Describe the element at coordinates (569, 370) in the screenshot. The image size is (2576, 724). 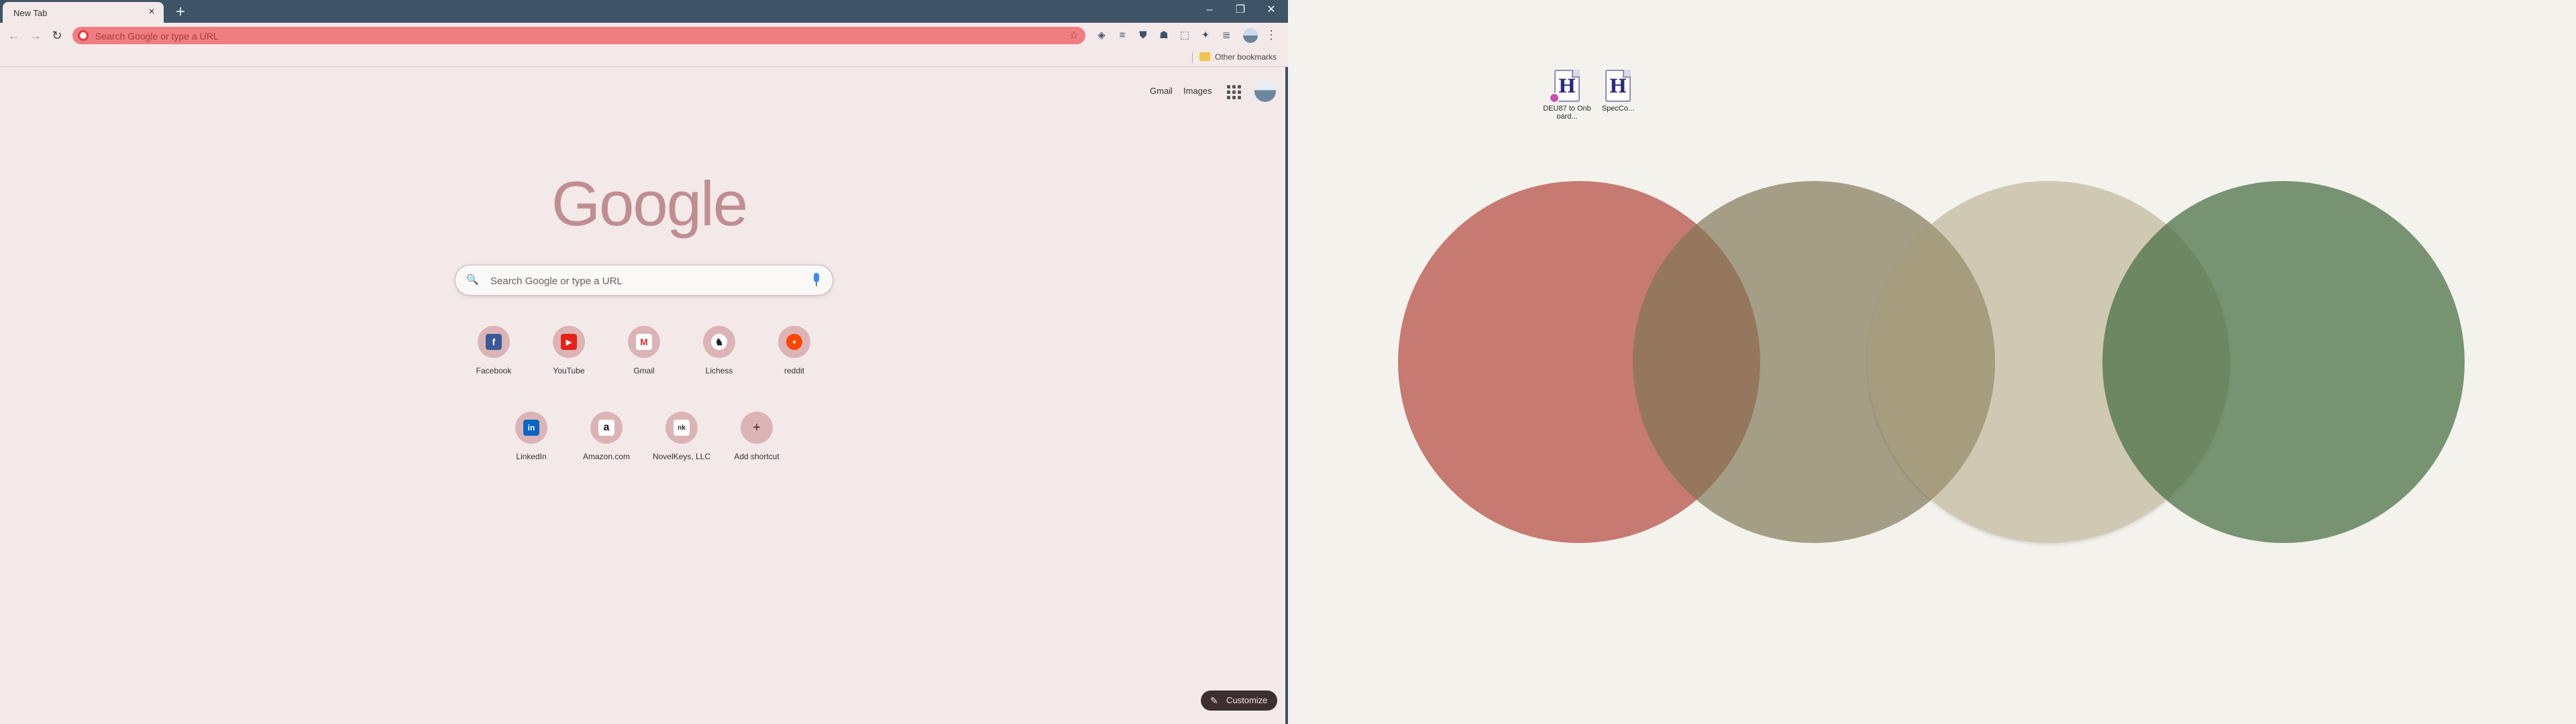
I see `shortcut-label: YouTube` at that location.